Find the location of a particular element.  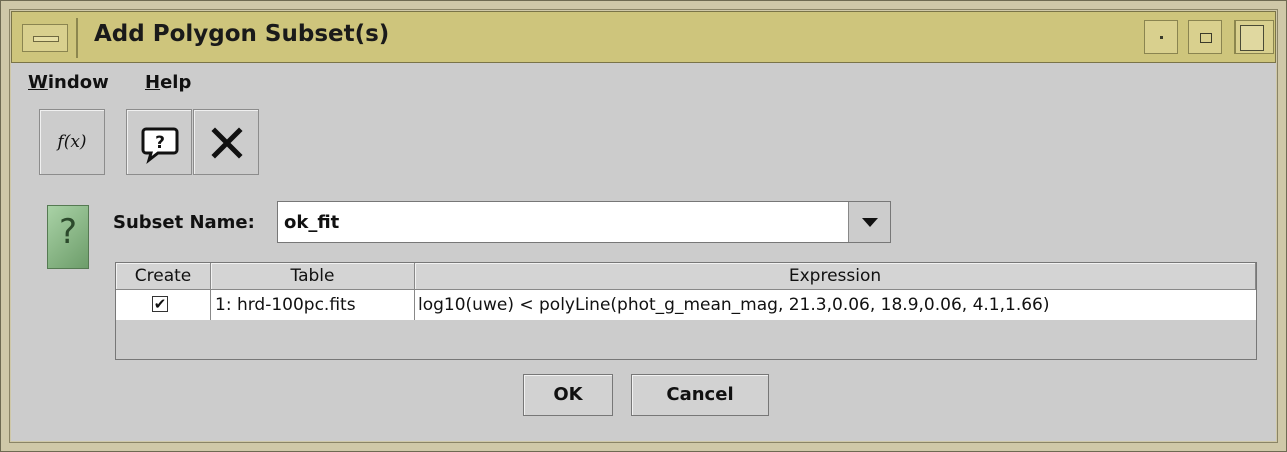

maximize-icon is located at coordinates (1206, 38).